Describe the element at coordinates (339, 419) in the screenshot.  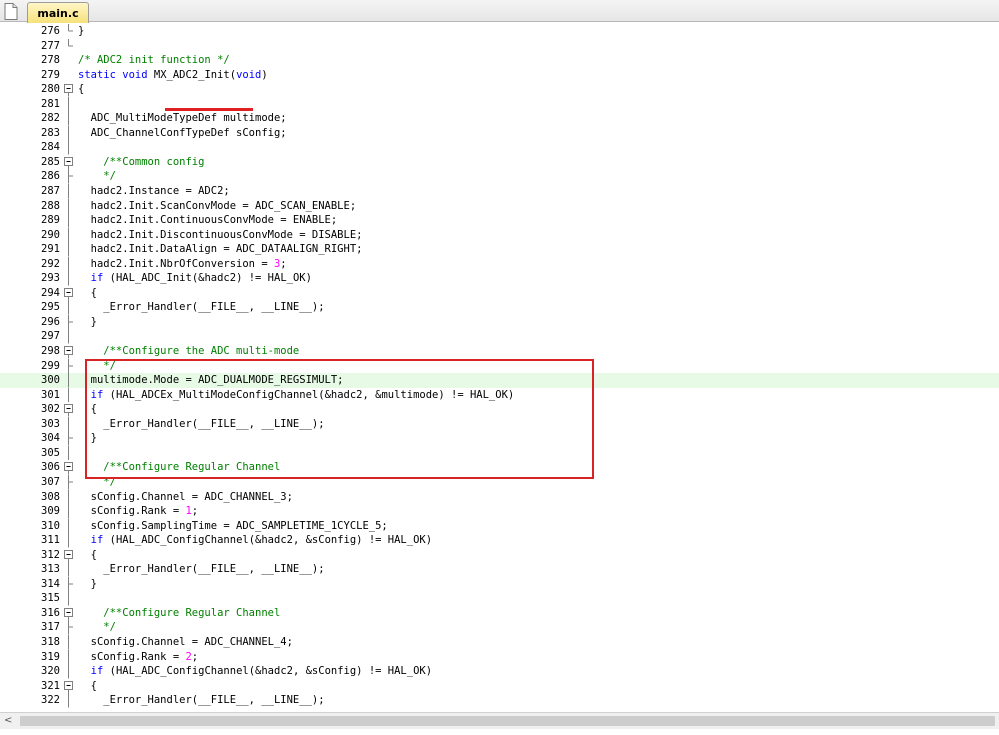
I see `multimode-highlight-box-annotation` at that location.